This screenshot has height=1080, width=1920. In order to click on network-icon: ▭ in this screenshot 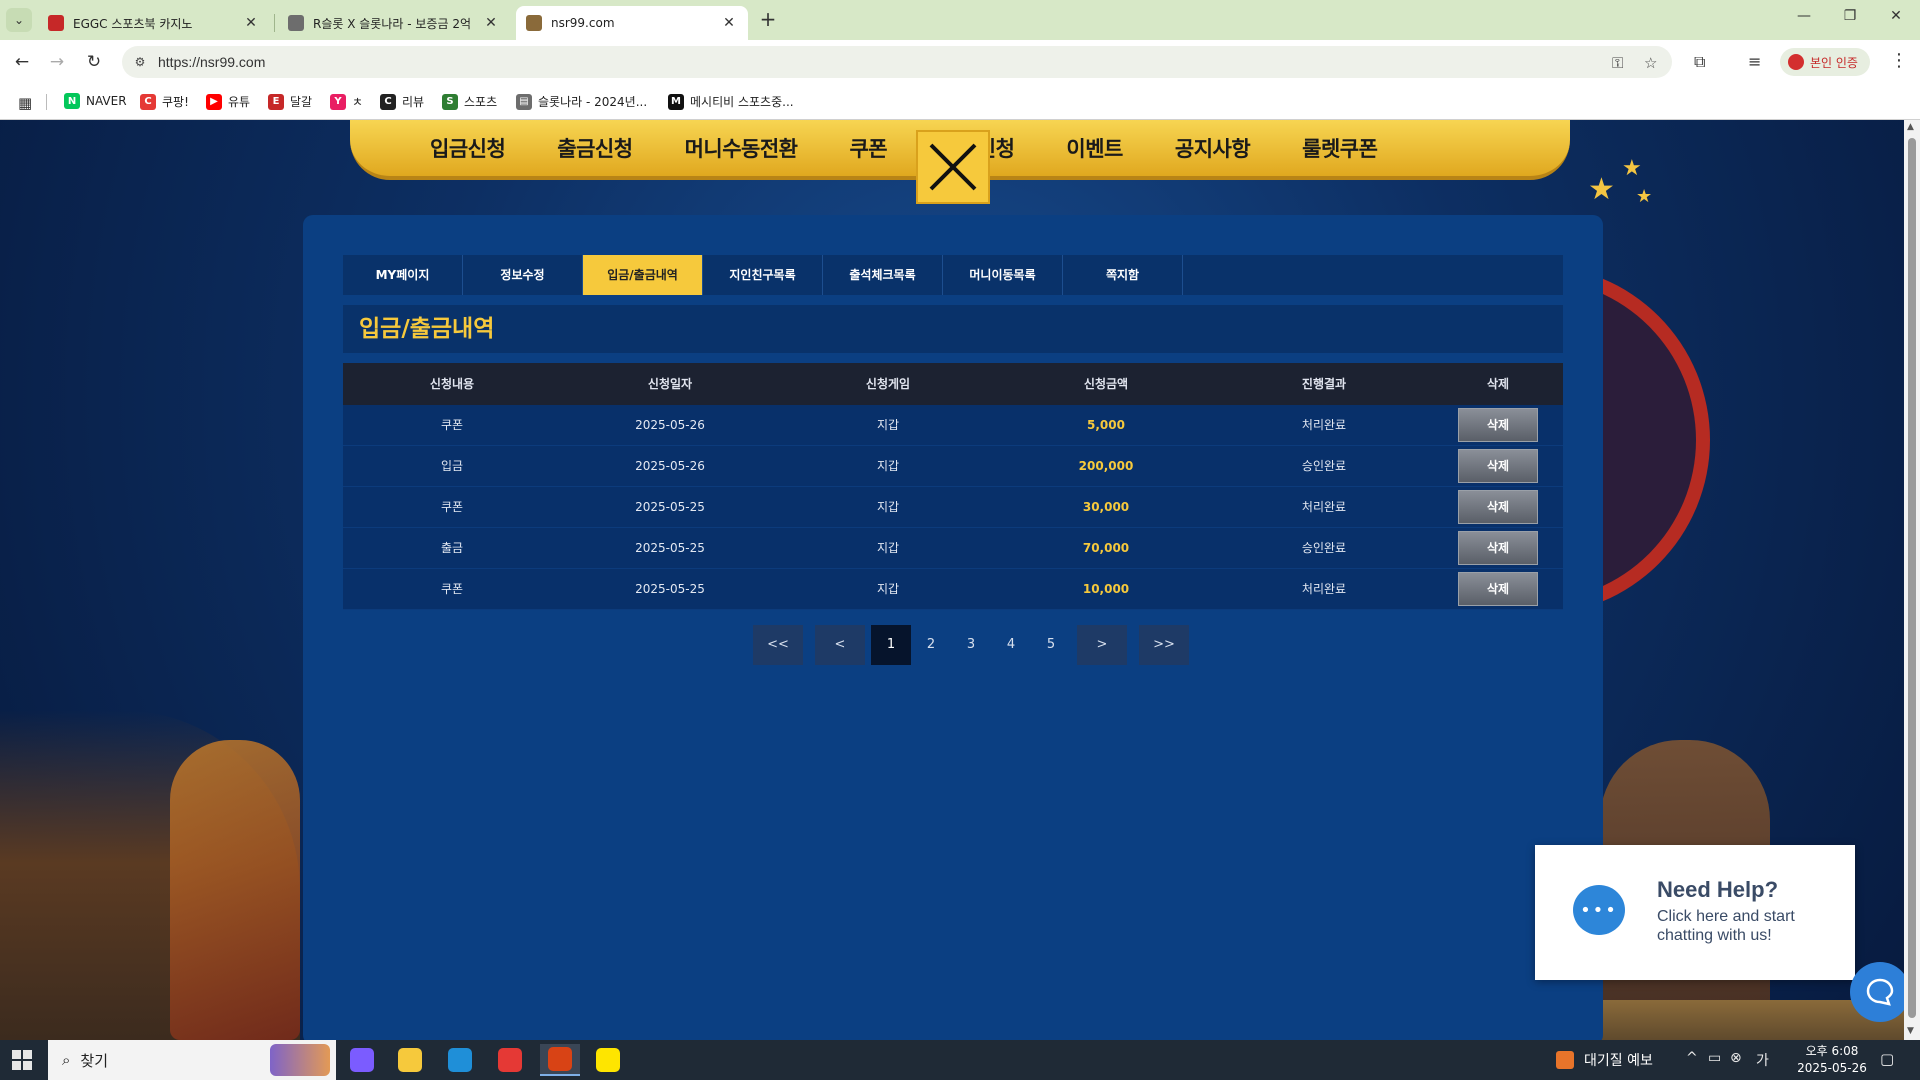, I will do `click(1714, 1058)`.